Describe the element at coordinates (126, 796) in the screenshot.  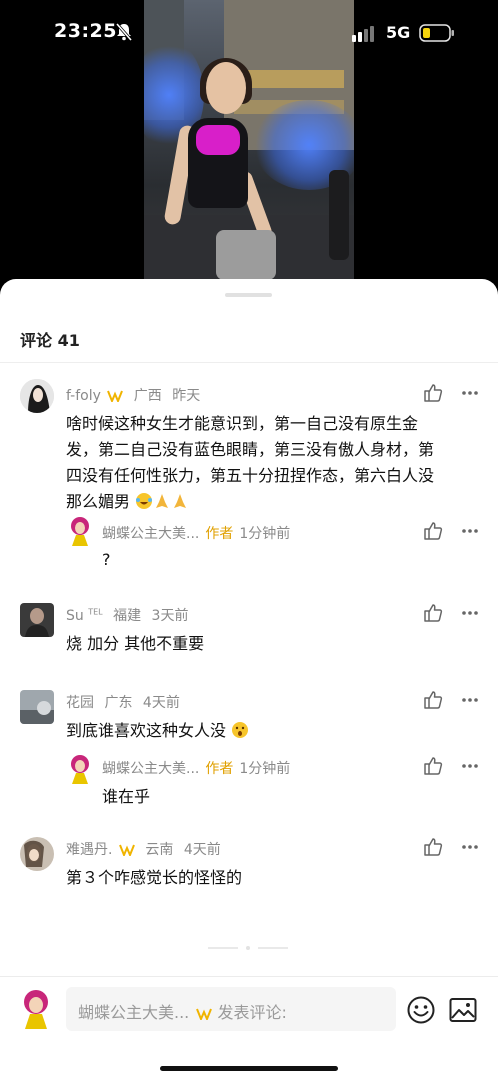
I see `reply-text: 谁在乎` at that location.